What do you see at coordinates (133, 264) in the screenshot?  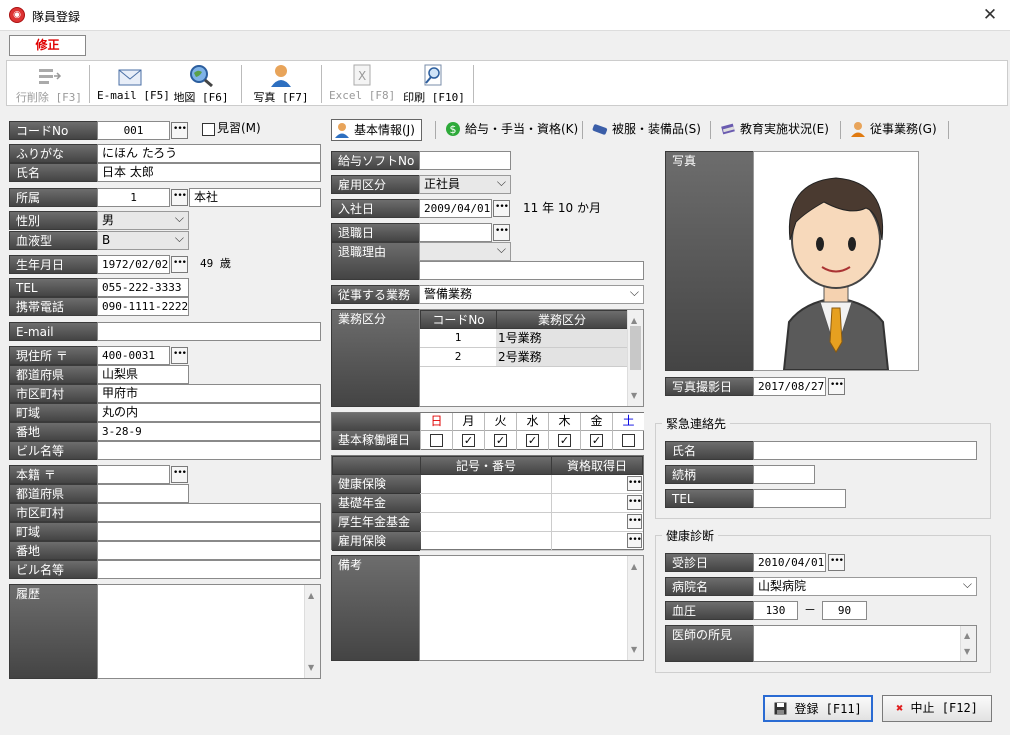 I see `birth-field: 1972/02/02` at bounding box center [133, 264].